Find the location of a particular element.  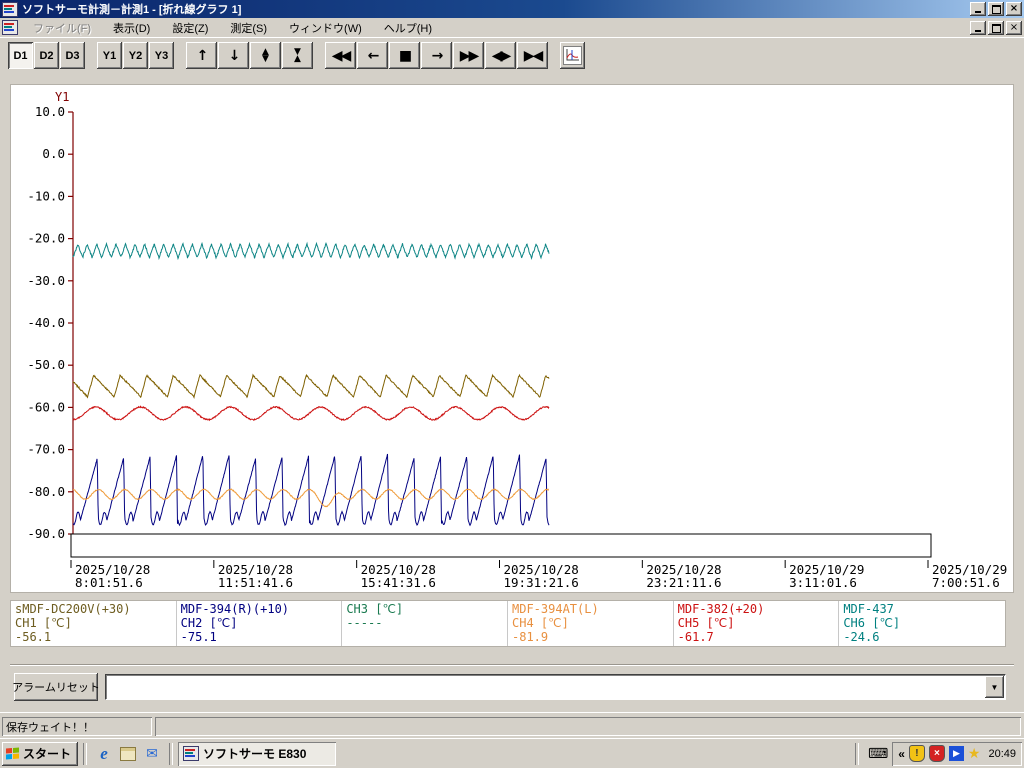

compress-horizontal-button: ▶◀ is located at coordinates (532, 55).